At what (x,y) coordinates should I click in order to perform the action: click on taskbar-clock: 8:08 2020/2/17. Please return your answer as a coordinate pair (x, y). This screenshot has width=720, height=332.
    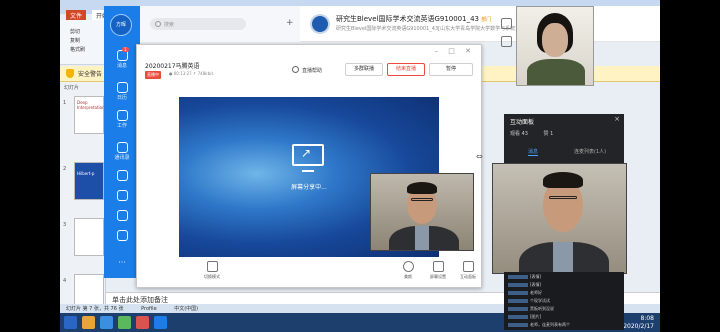
    Looking at the image, I should click on (638, 323).